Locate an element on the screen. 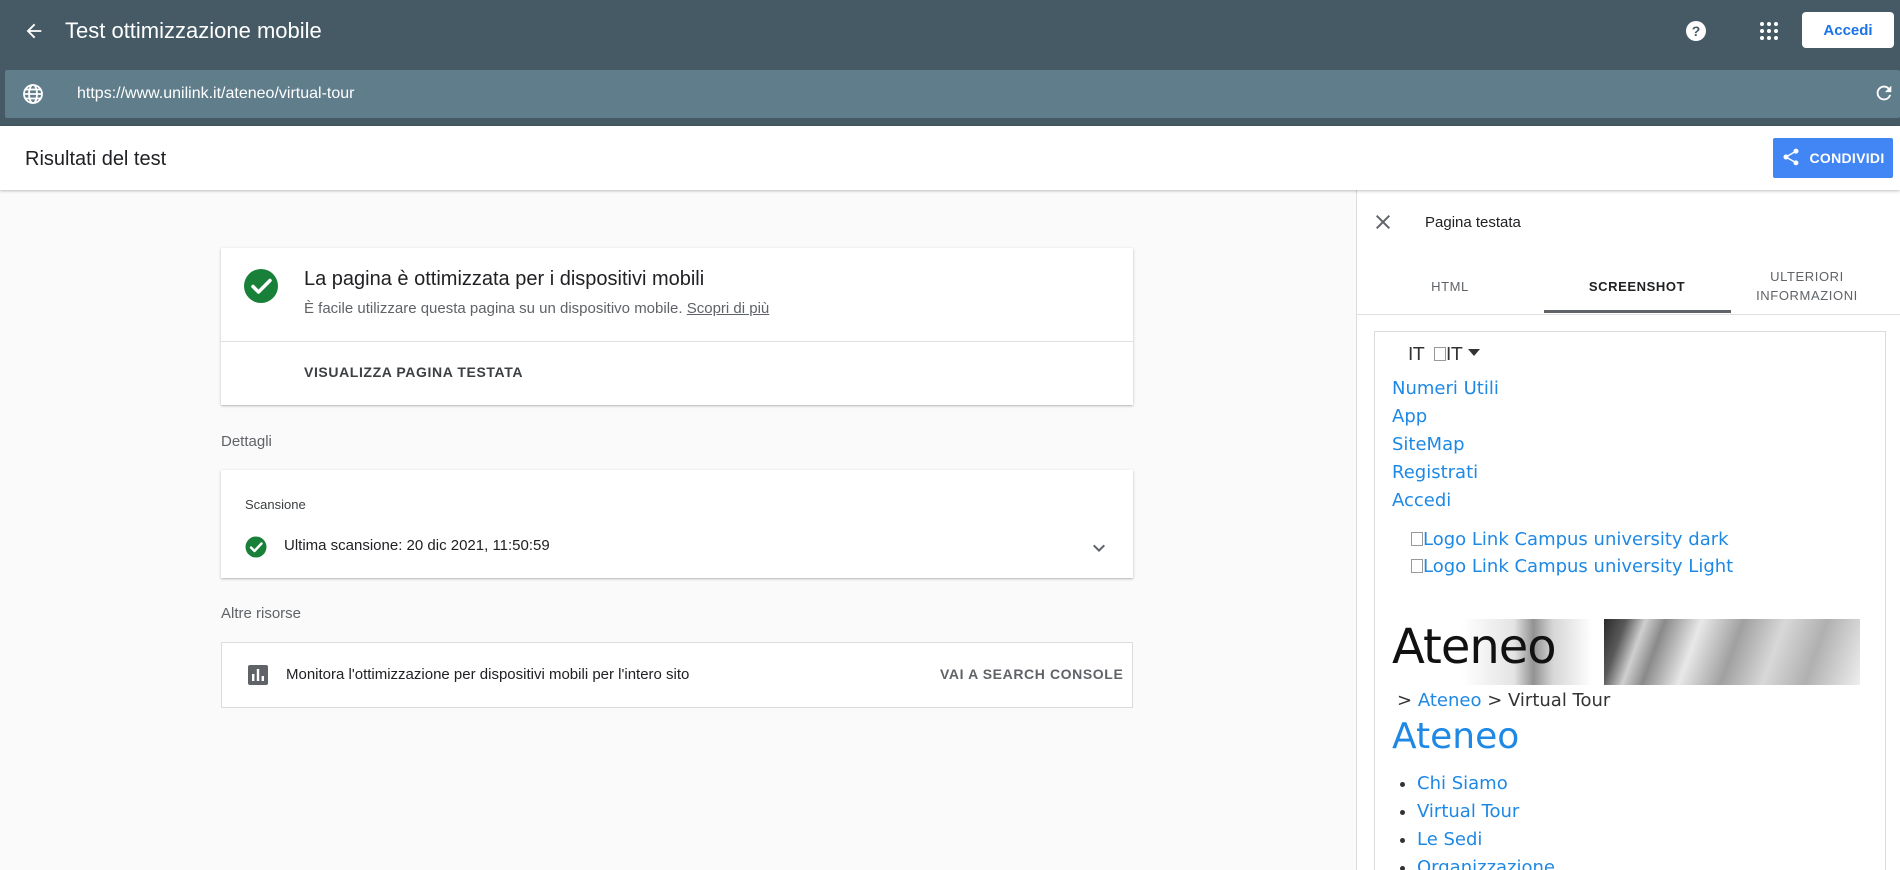  chevron-down-icon is located at coordinates (1099, 548).